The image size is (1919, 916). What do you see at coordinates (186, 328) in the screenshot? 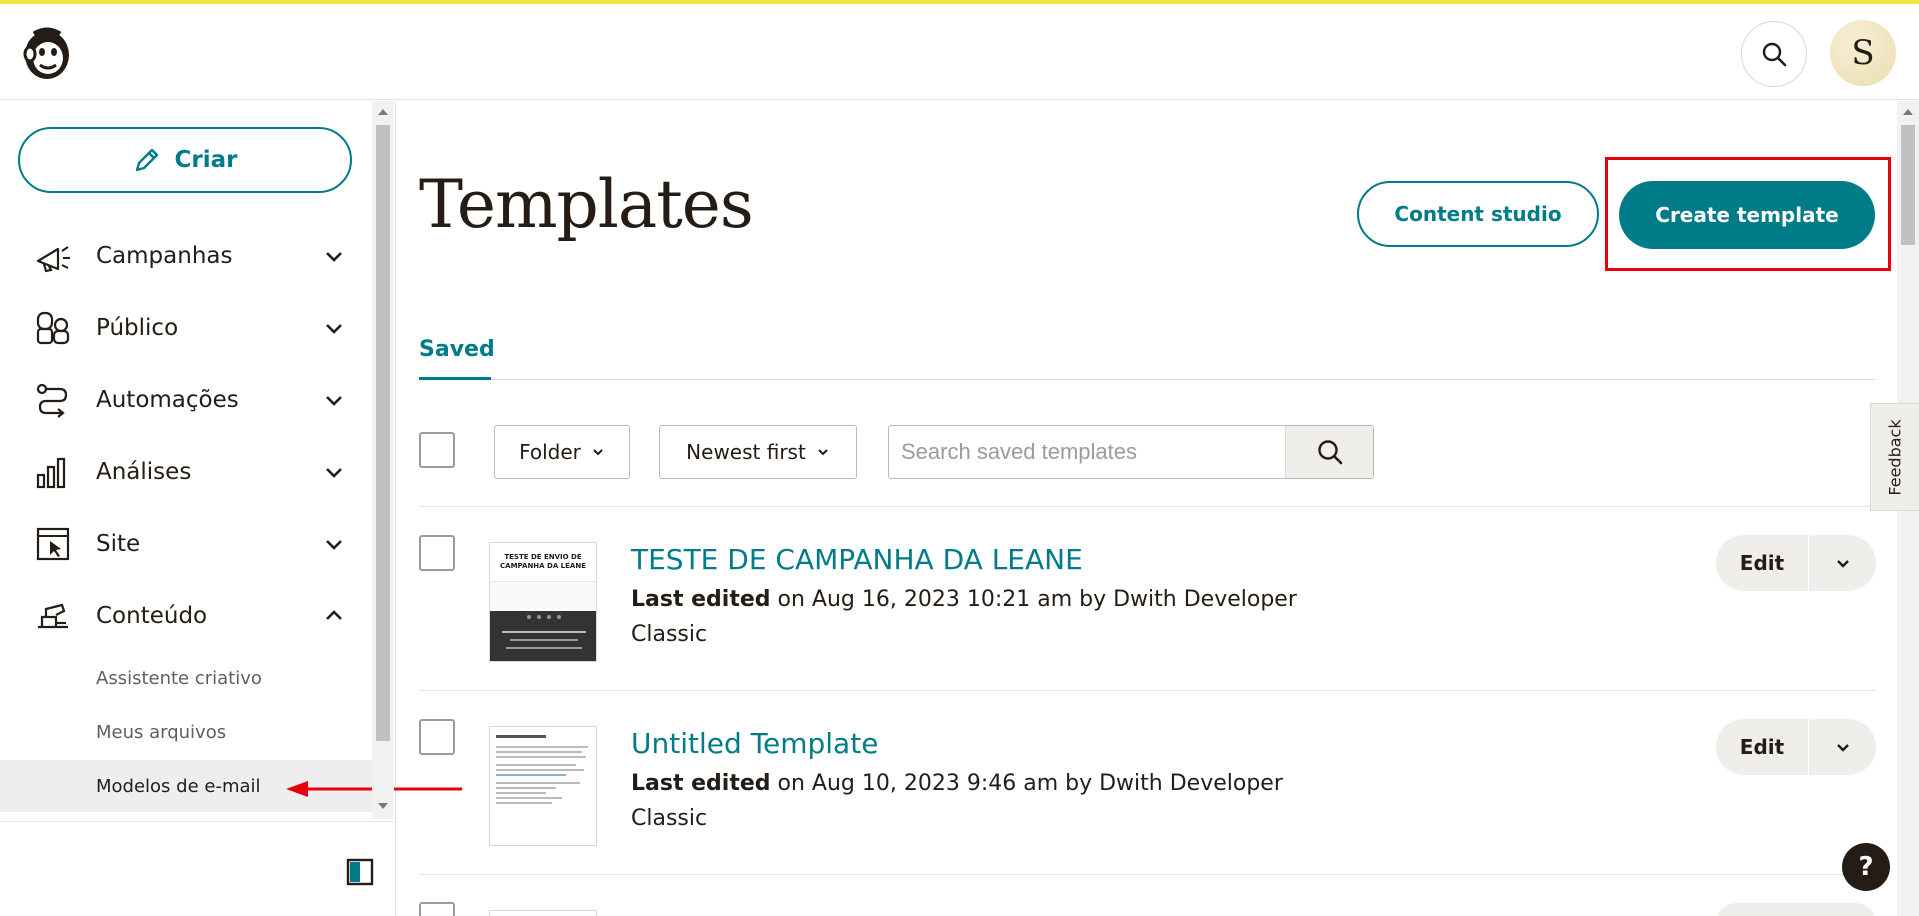
I see `sidebar-item-publico: Público` at bounding box center [186, 328].